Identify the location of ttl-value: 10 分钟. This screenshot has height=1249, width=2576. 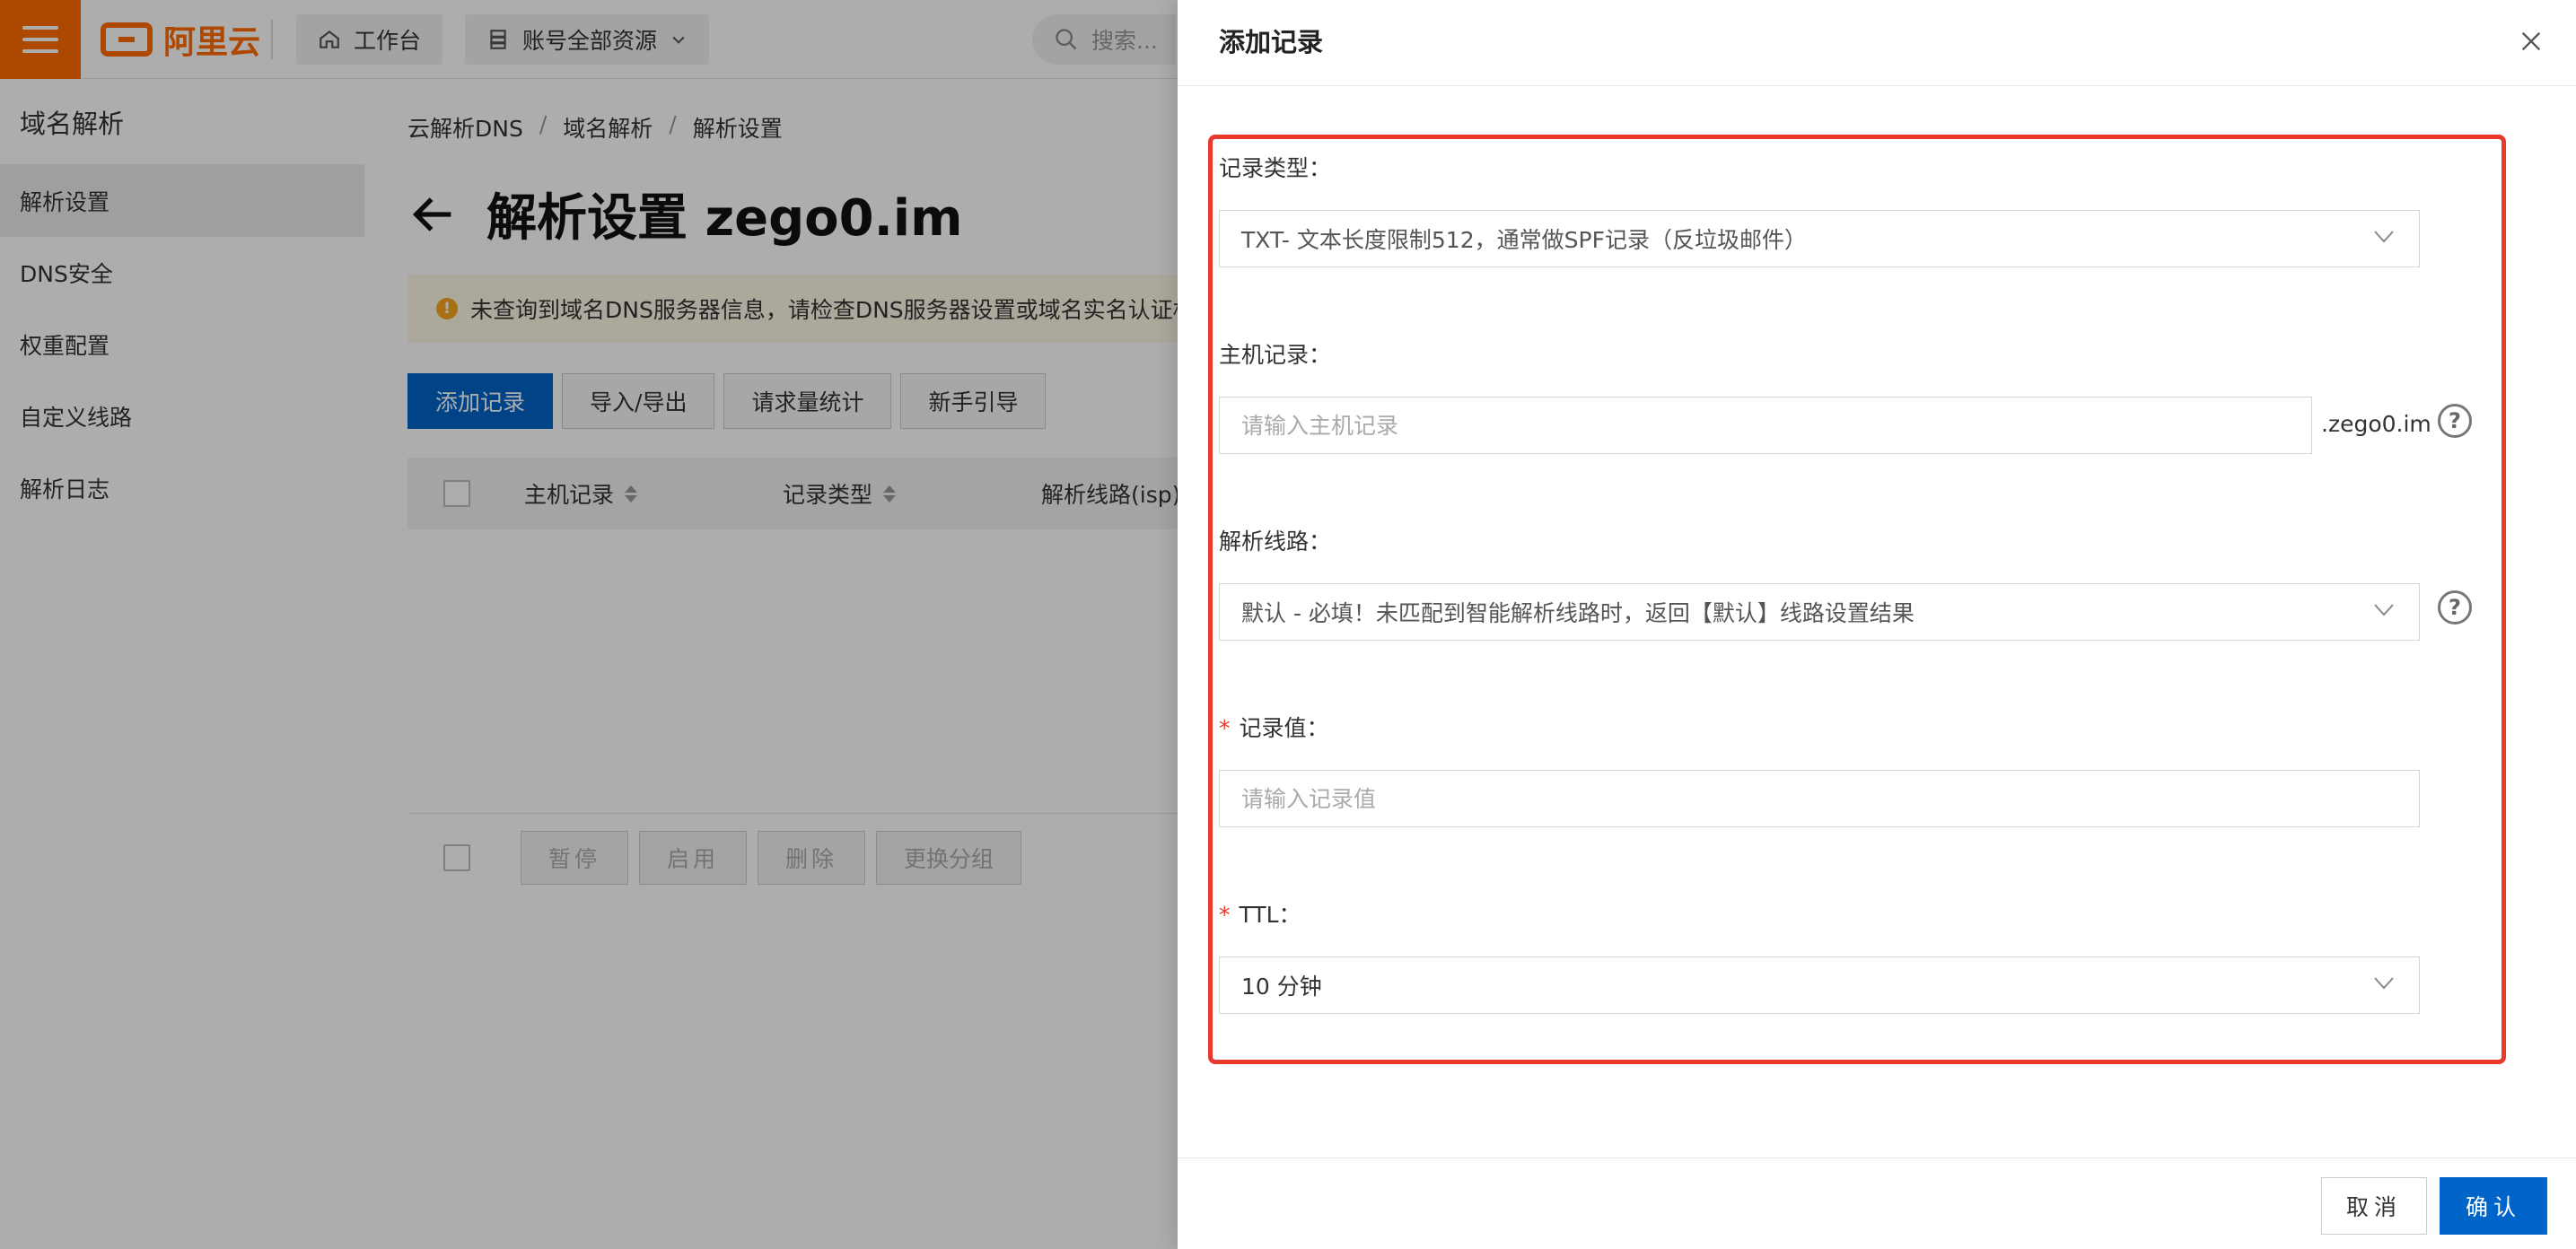
(1281, 987).